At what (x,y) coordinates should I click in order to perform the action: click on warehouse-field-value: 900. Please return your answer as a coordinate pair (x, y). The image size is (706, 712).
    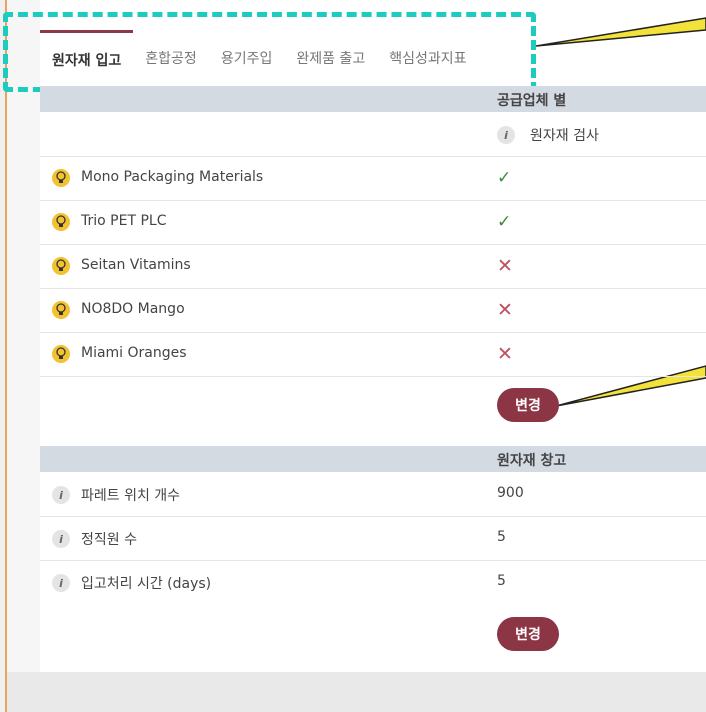
    Looking at the image, I should click on (510, 493).